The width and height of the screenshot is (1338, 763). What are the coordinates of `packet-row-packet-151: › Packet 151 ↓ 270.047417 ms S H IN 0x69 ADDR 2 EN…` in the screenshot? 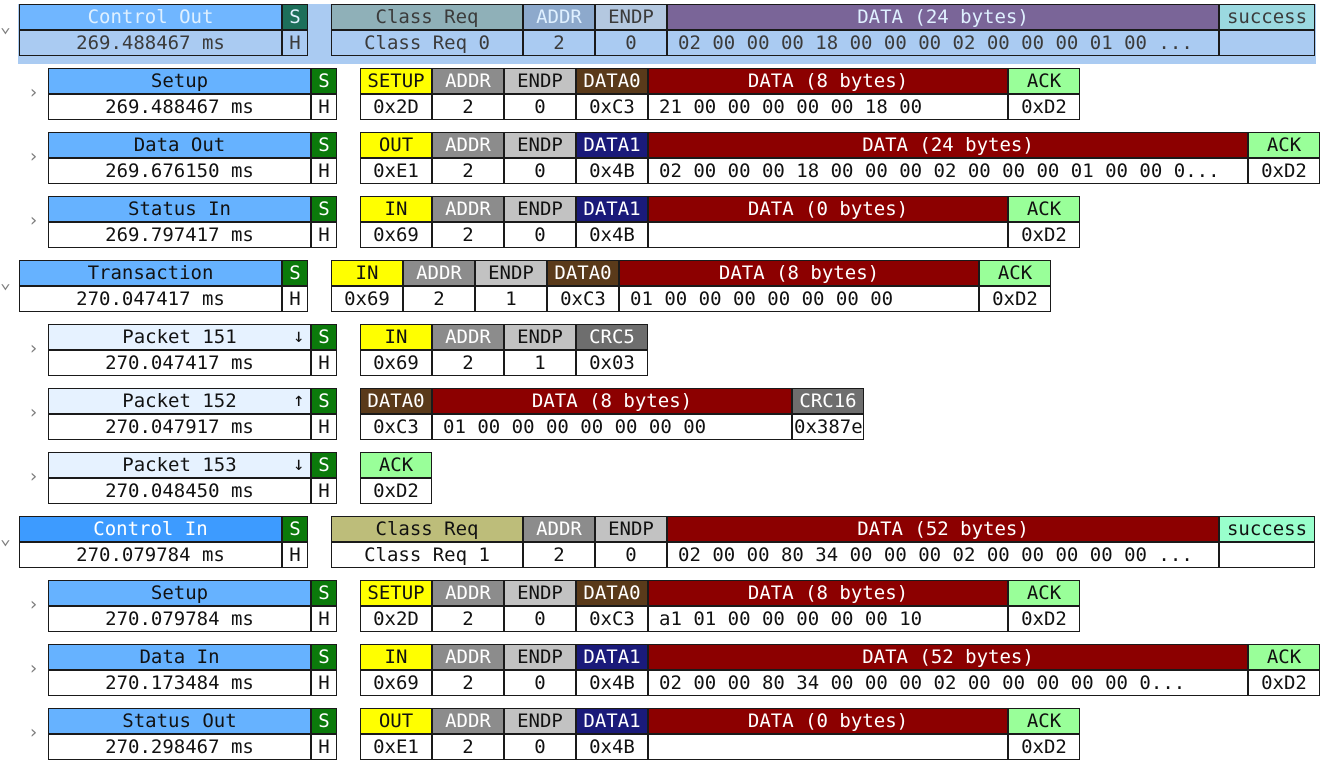 It's located at (669, 350).